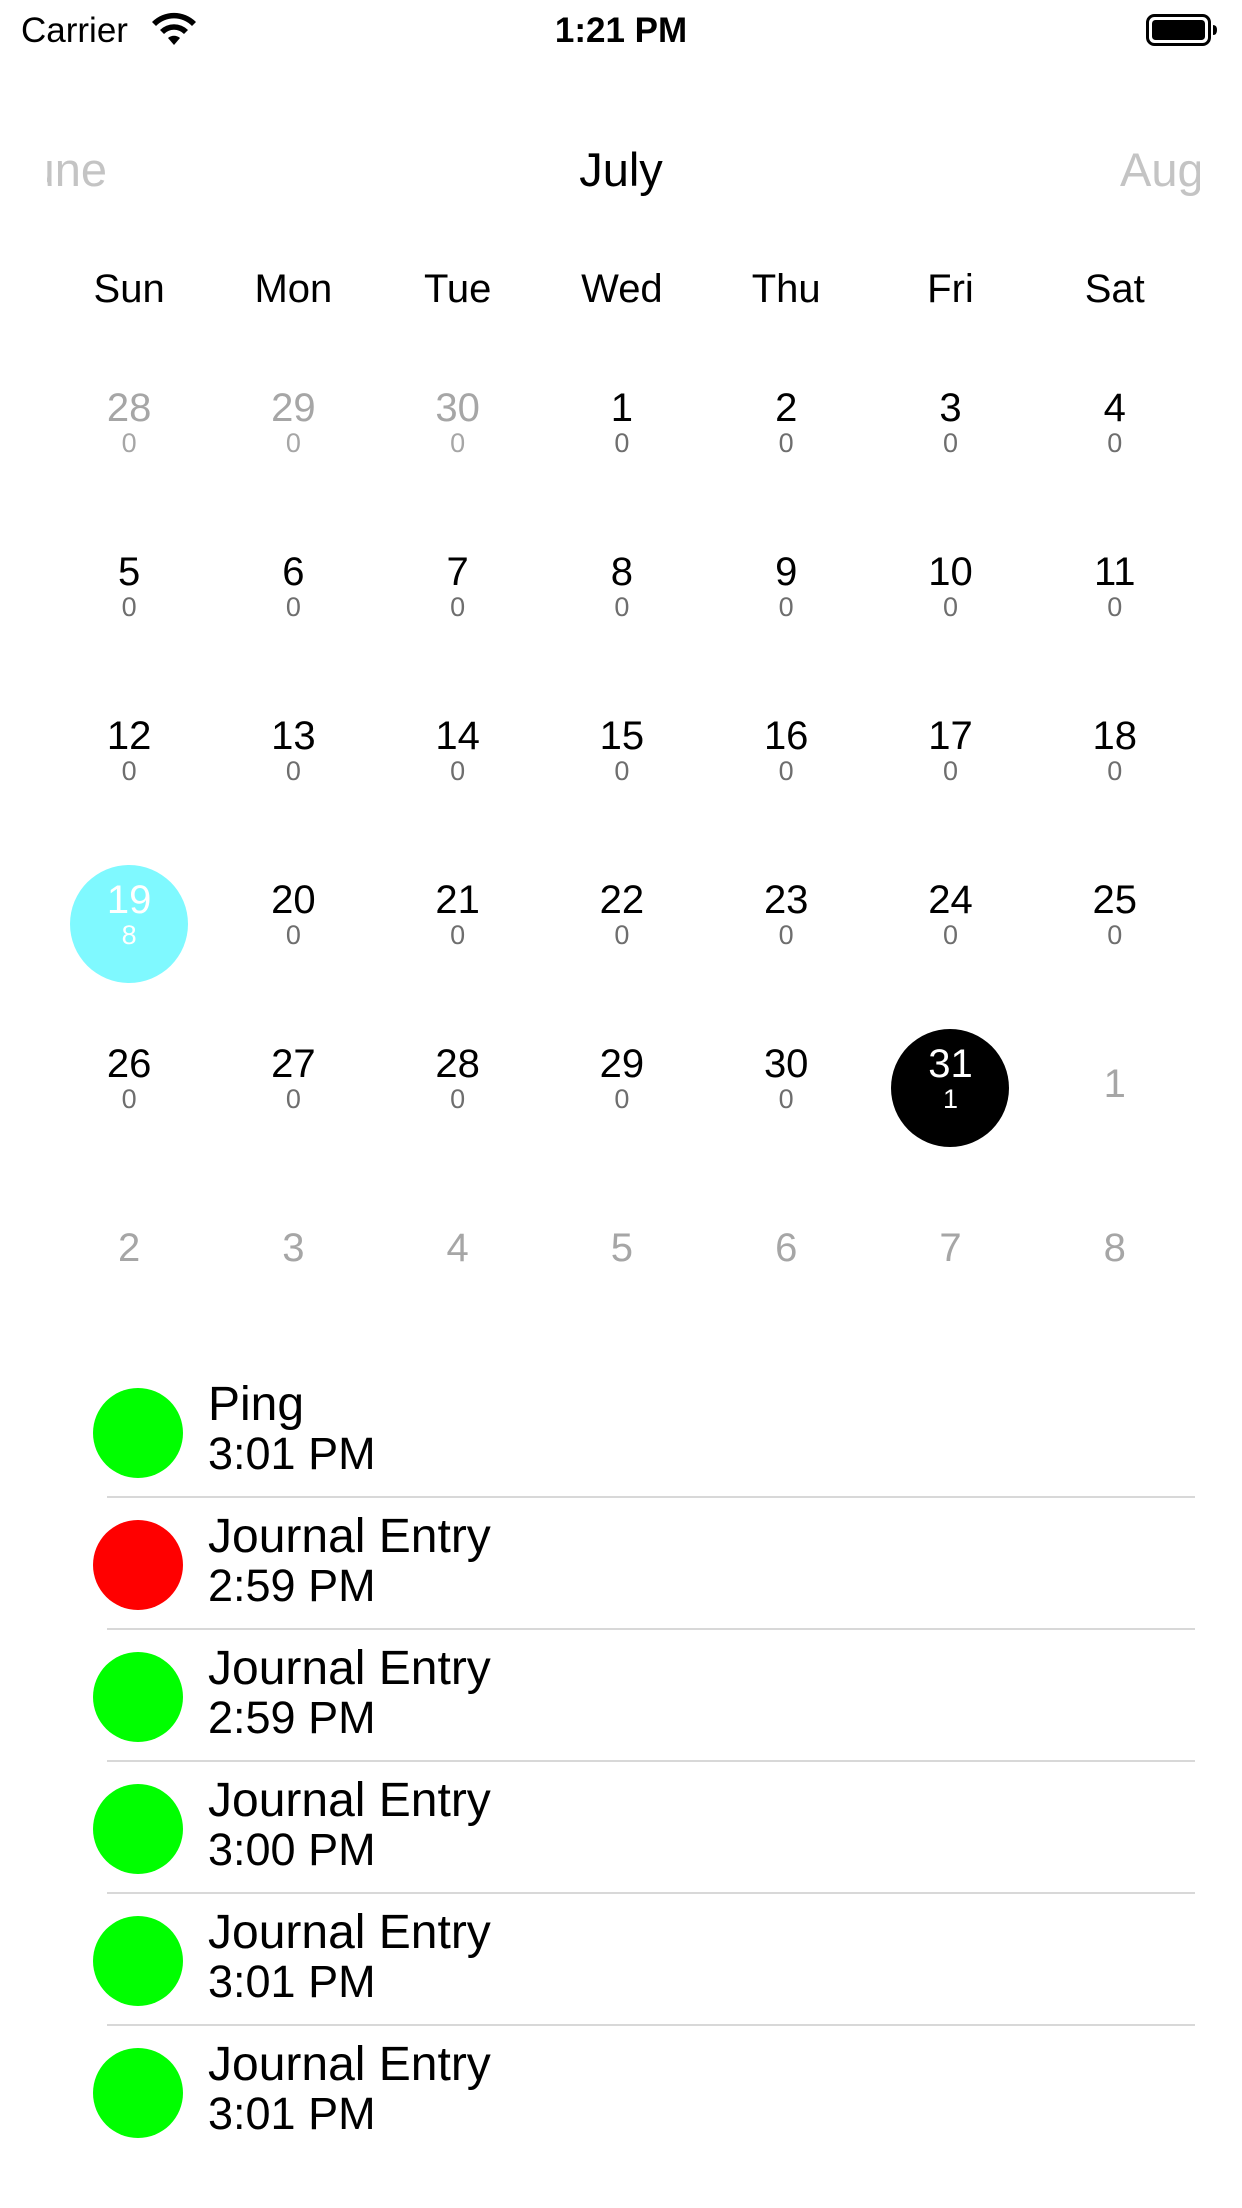  I want to click on calendar-day: 3, so click(293, 1252).